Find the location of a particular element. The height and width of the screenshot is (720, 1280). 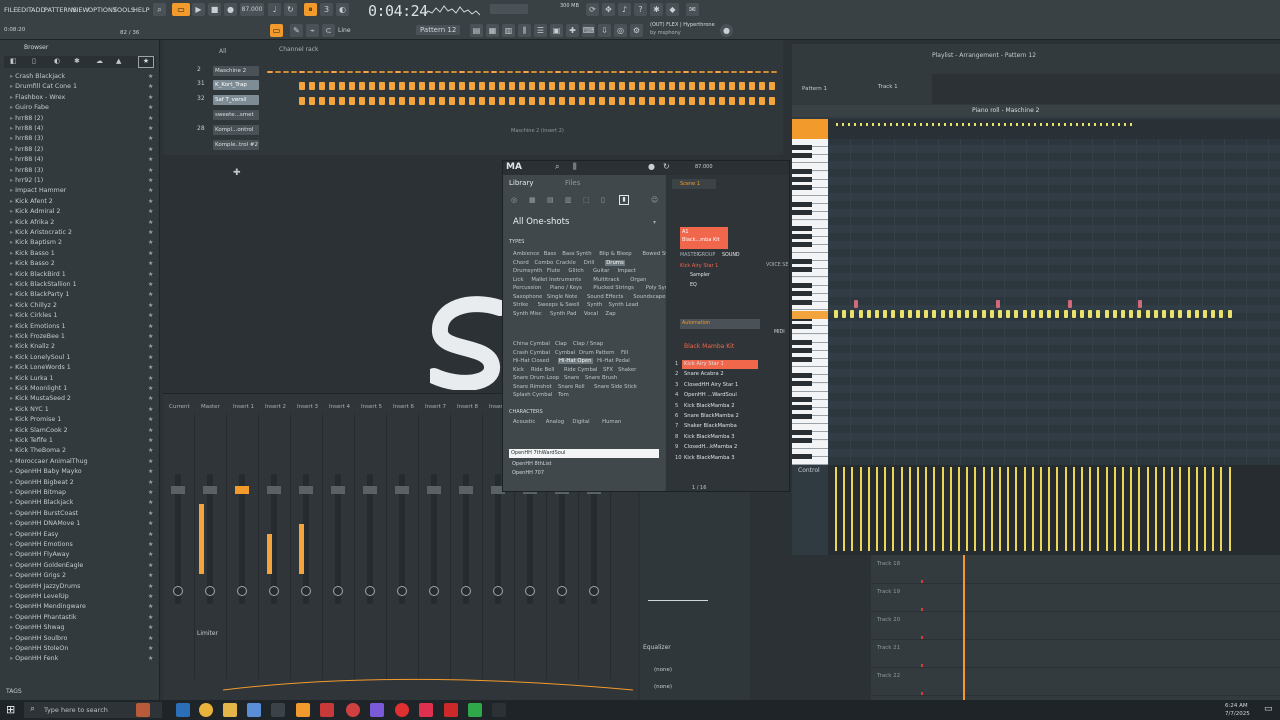

channel-name-button: Maschine 2 is located at coordinates (236, 71).